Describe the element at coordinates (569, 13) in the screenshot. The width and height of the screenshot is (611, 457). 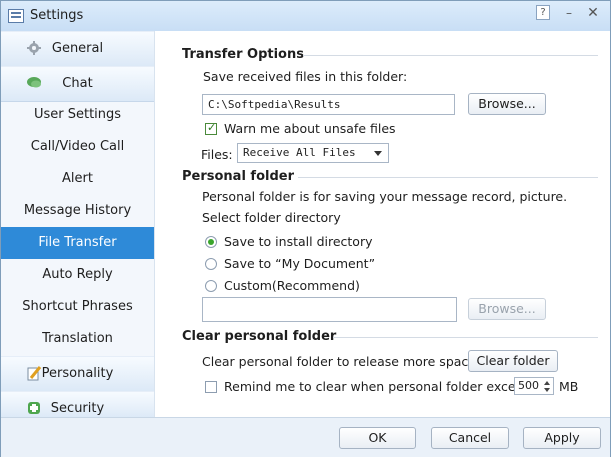
I see `minimize-icon: –` at that location.